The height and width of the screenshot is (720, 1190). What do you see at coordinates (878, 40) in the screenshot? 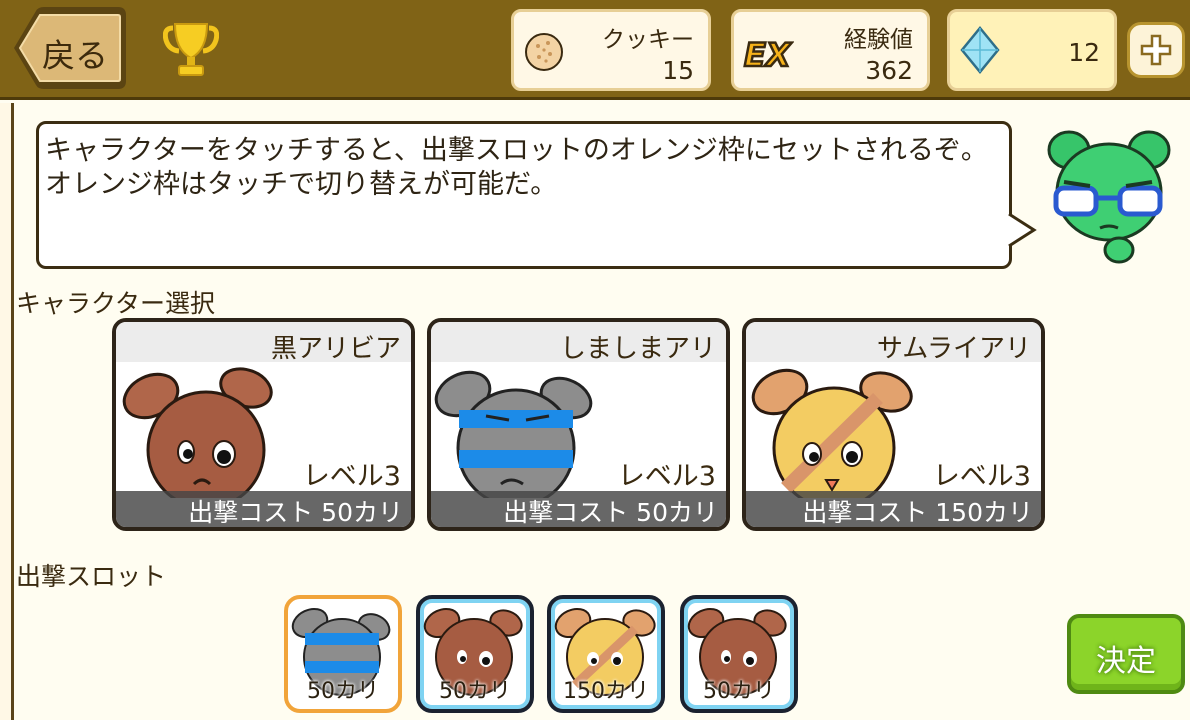
I see `exp-label: 経験値` at bounding box center [878, 40].